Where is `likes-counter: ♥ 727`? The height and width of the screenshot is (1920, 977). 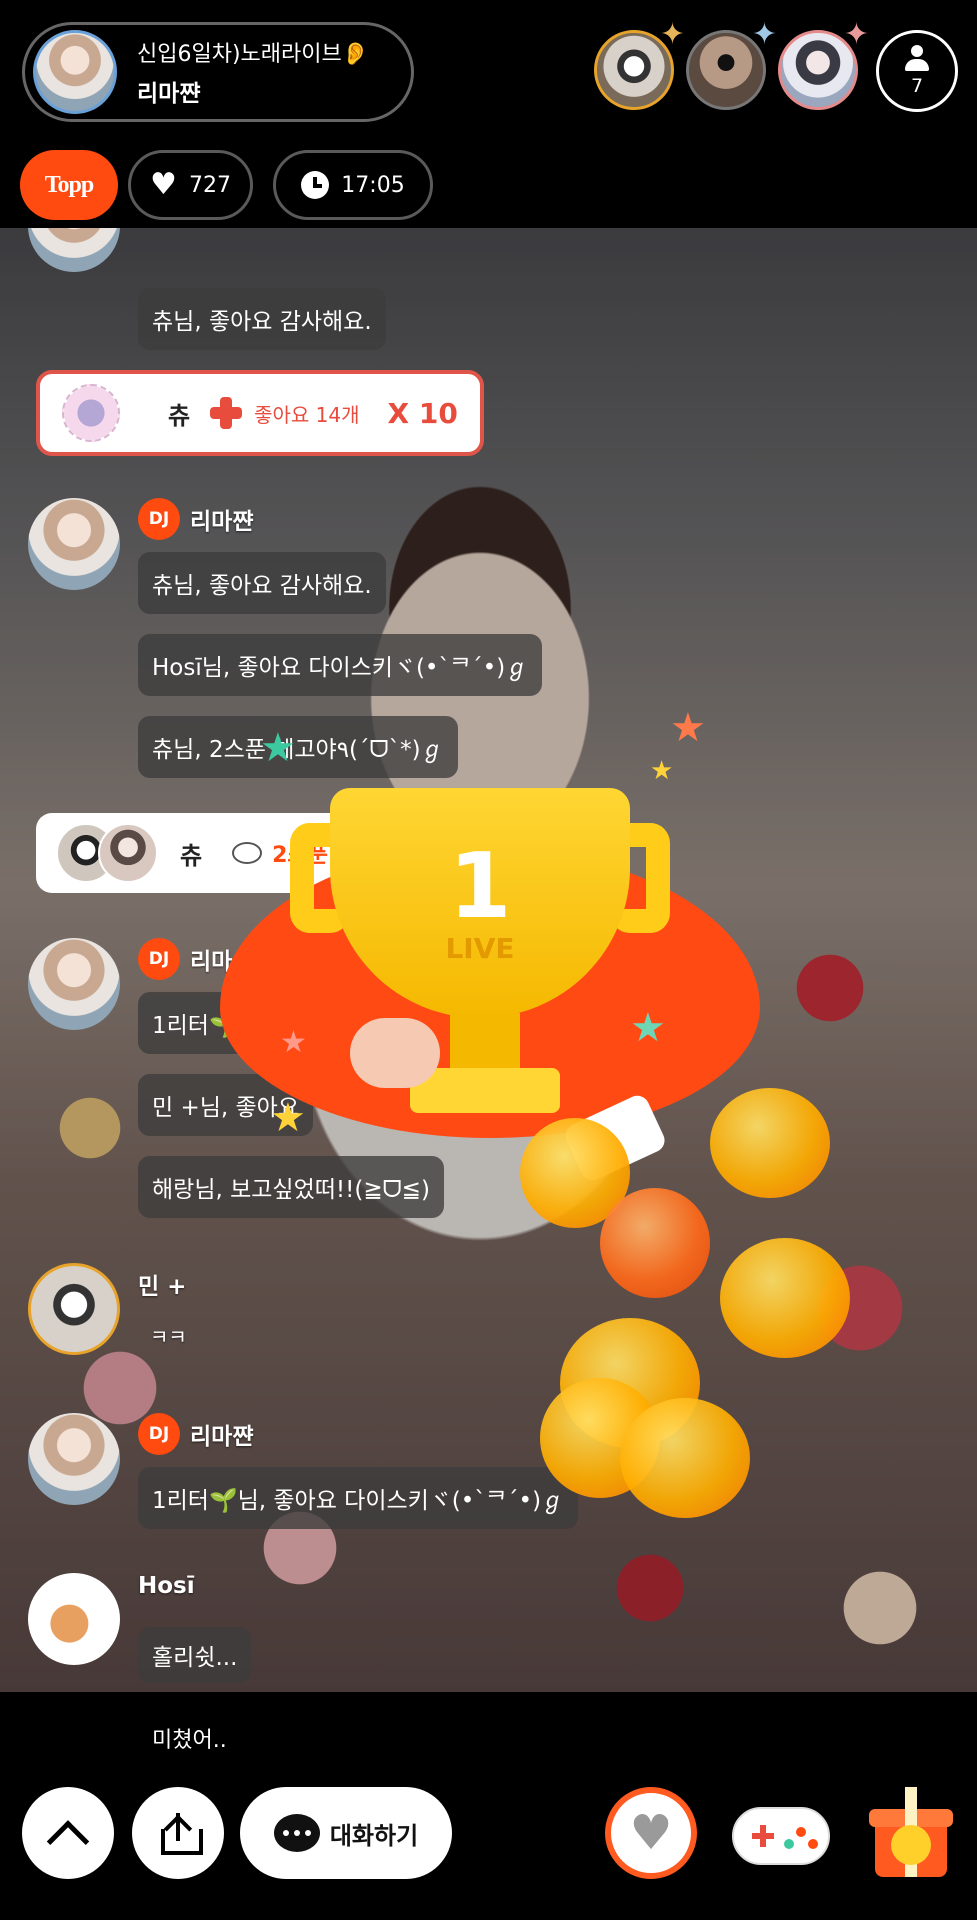
likes-counter: ♥ 727 is located at coordinates (190, 185).